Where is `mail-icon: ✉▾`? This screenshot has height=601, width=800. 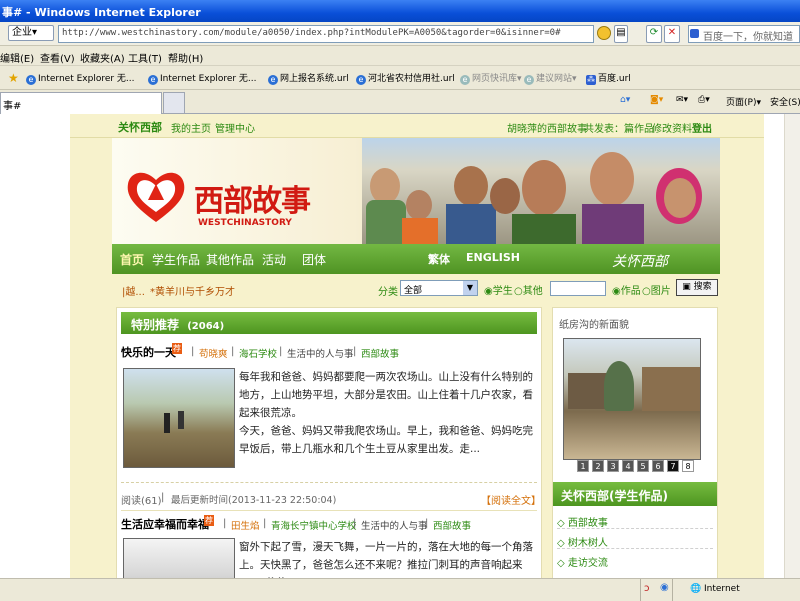
mail-icon: ✉▾ is located at coordinates (682, 100).